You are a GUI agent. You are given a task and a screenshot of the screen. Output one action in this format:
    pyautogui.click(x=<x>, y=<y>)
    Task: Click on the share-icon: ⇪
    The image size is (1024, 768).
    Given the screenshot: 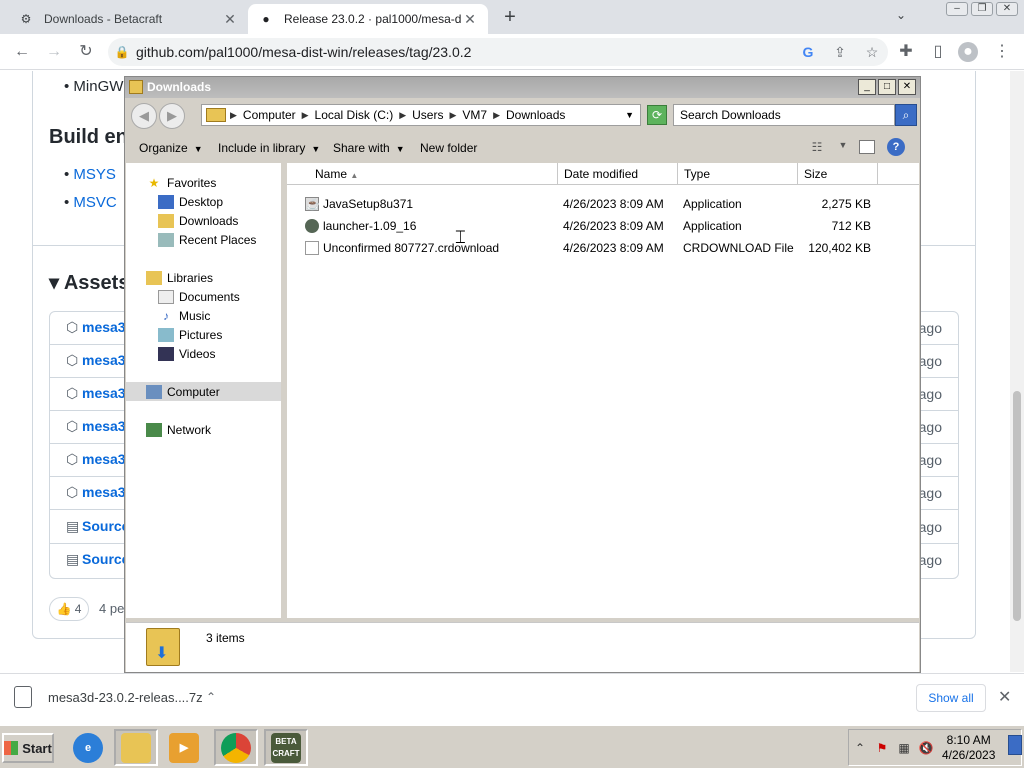 What is the action you would take?
    pyautogui.click(x=840, y=52)
    